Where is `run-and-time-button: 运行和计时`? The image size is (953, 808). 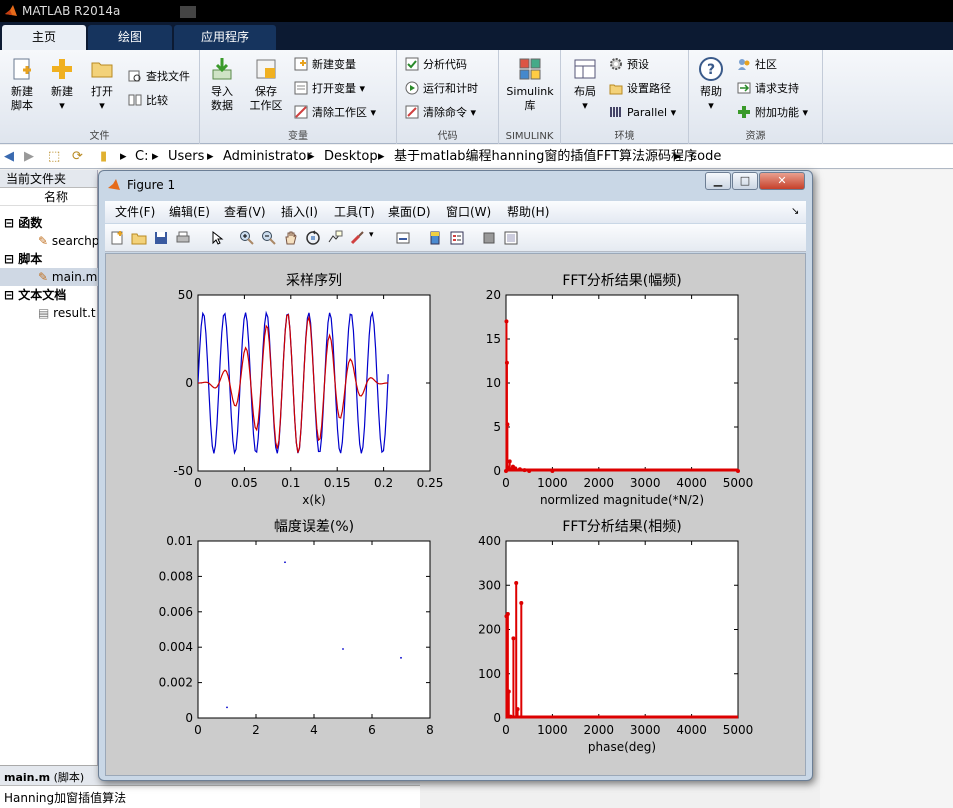
run-and-time-button: 运行和计时 is located at coordinates (441, 89).